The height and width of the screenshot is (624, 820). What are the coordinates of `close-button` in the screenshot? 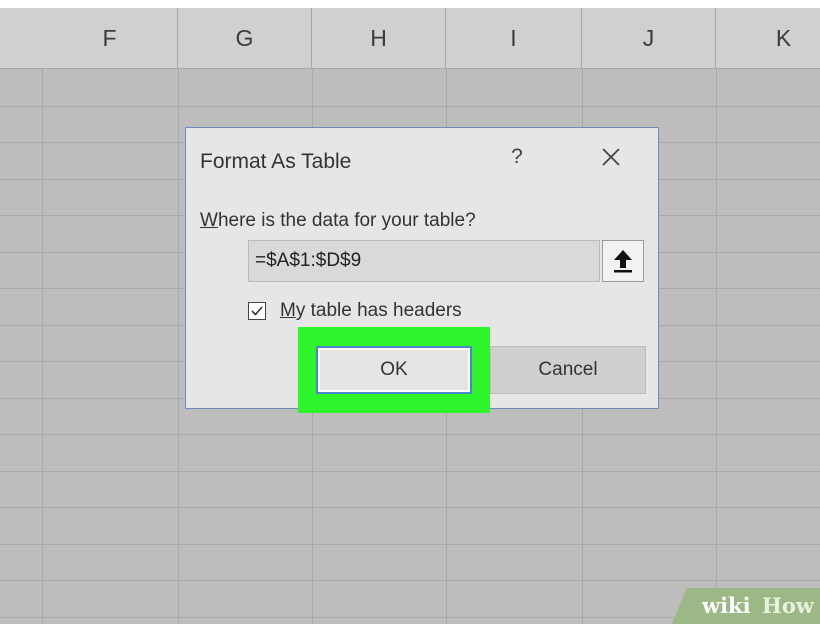 It's located at (611, 157).